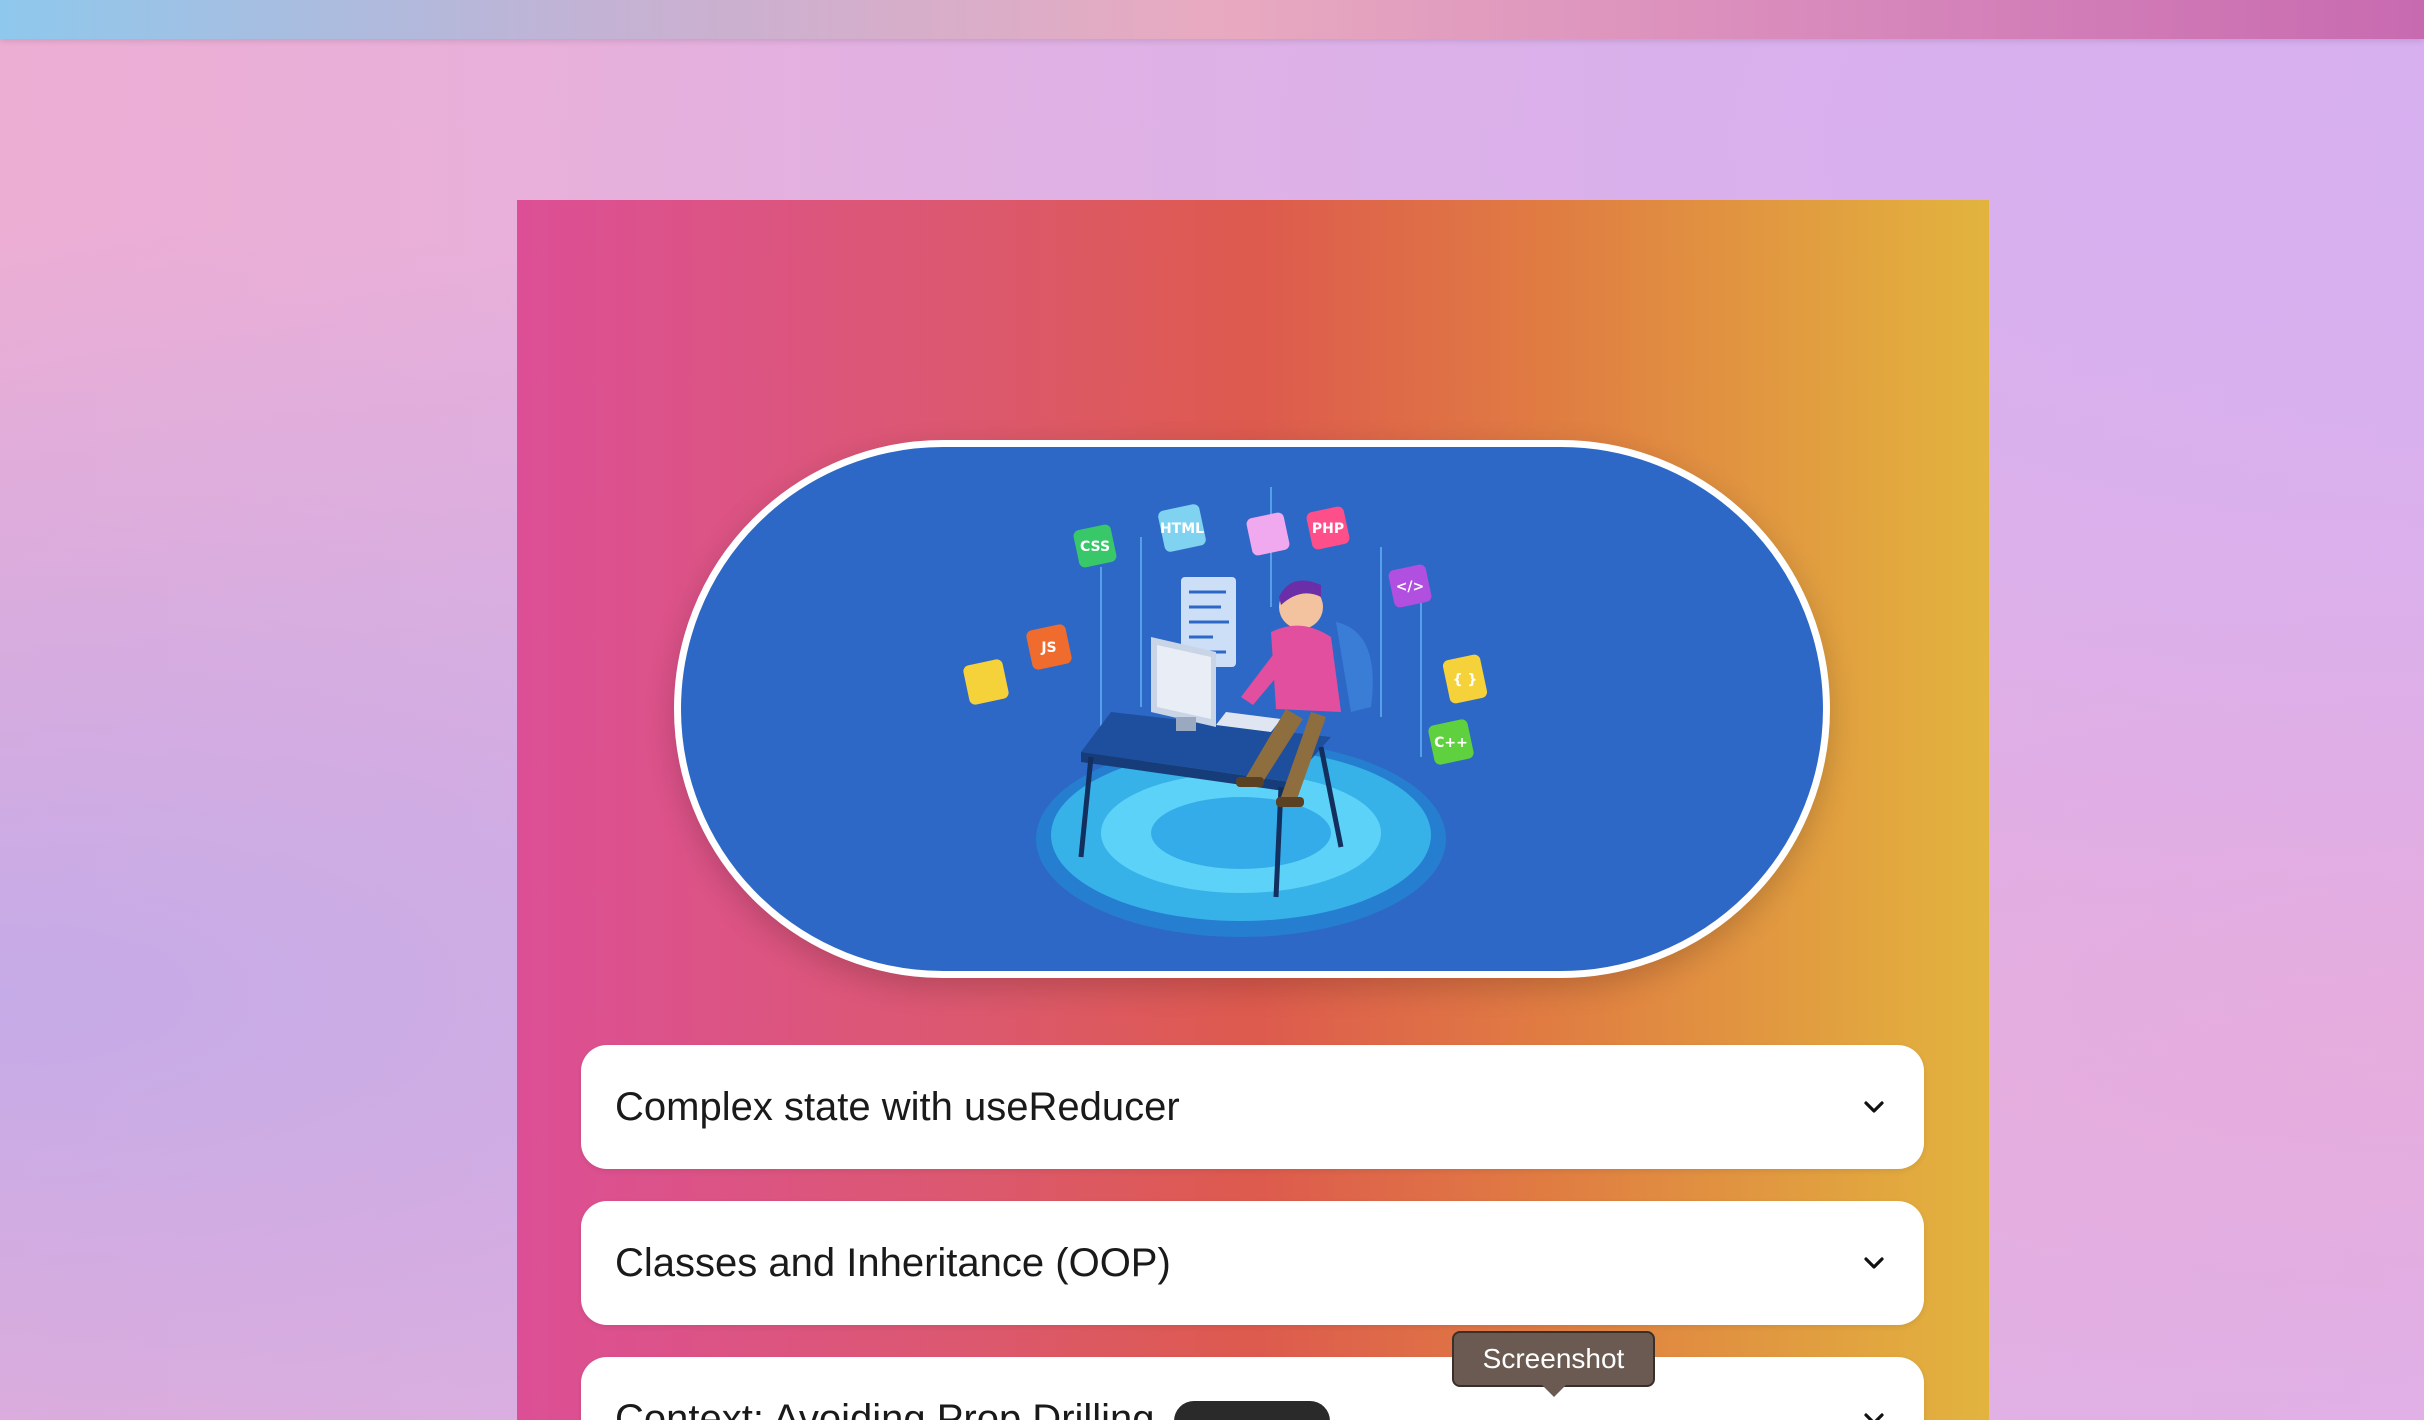  I want to click on badge-html: HTML, so click(1182, 529).